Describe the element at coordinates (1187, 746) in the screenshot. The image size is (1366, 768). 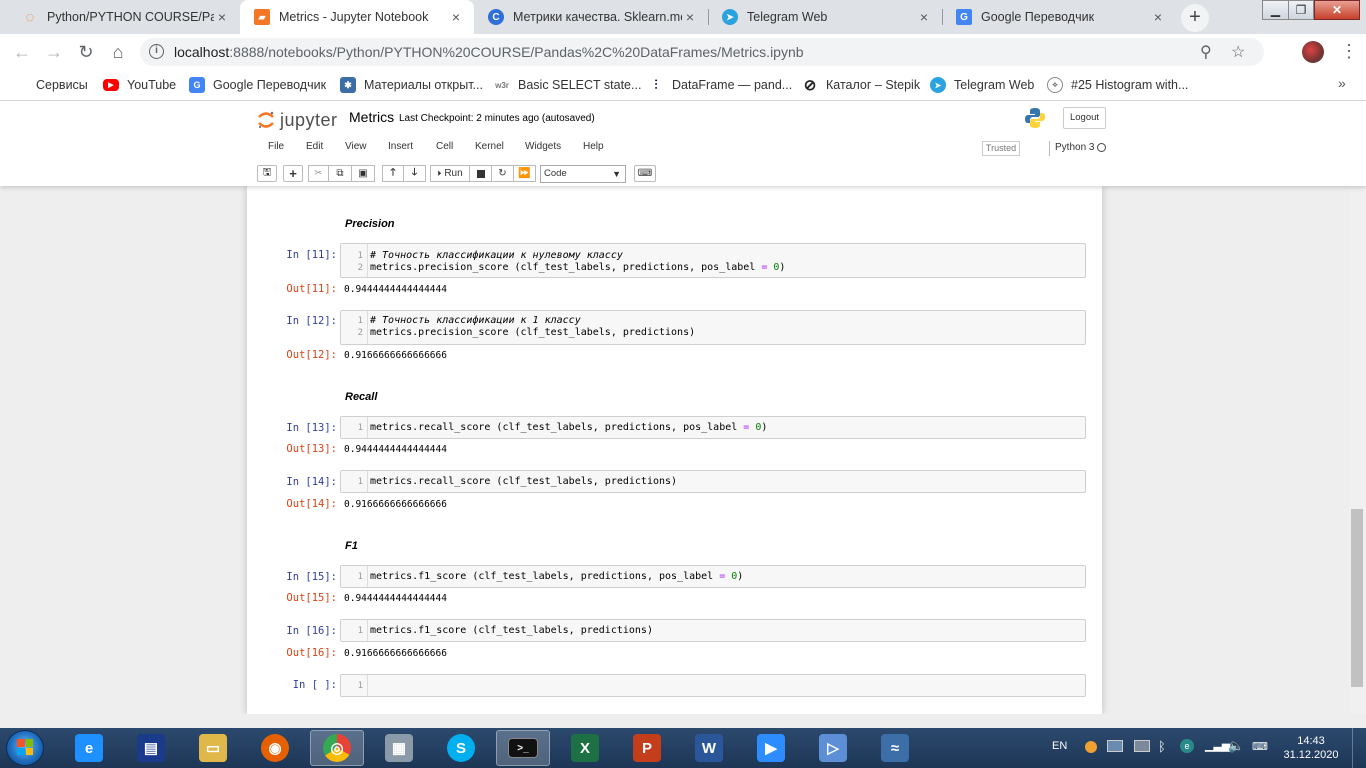
I see `browser-tray-icon: e` at that location.